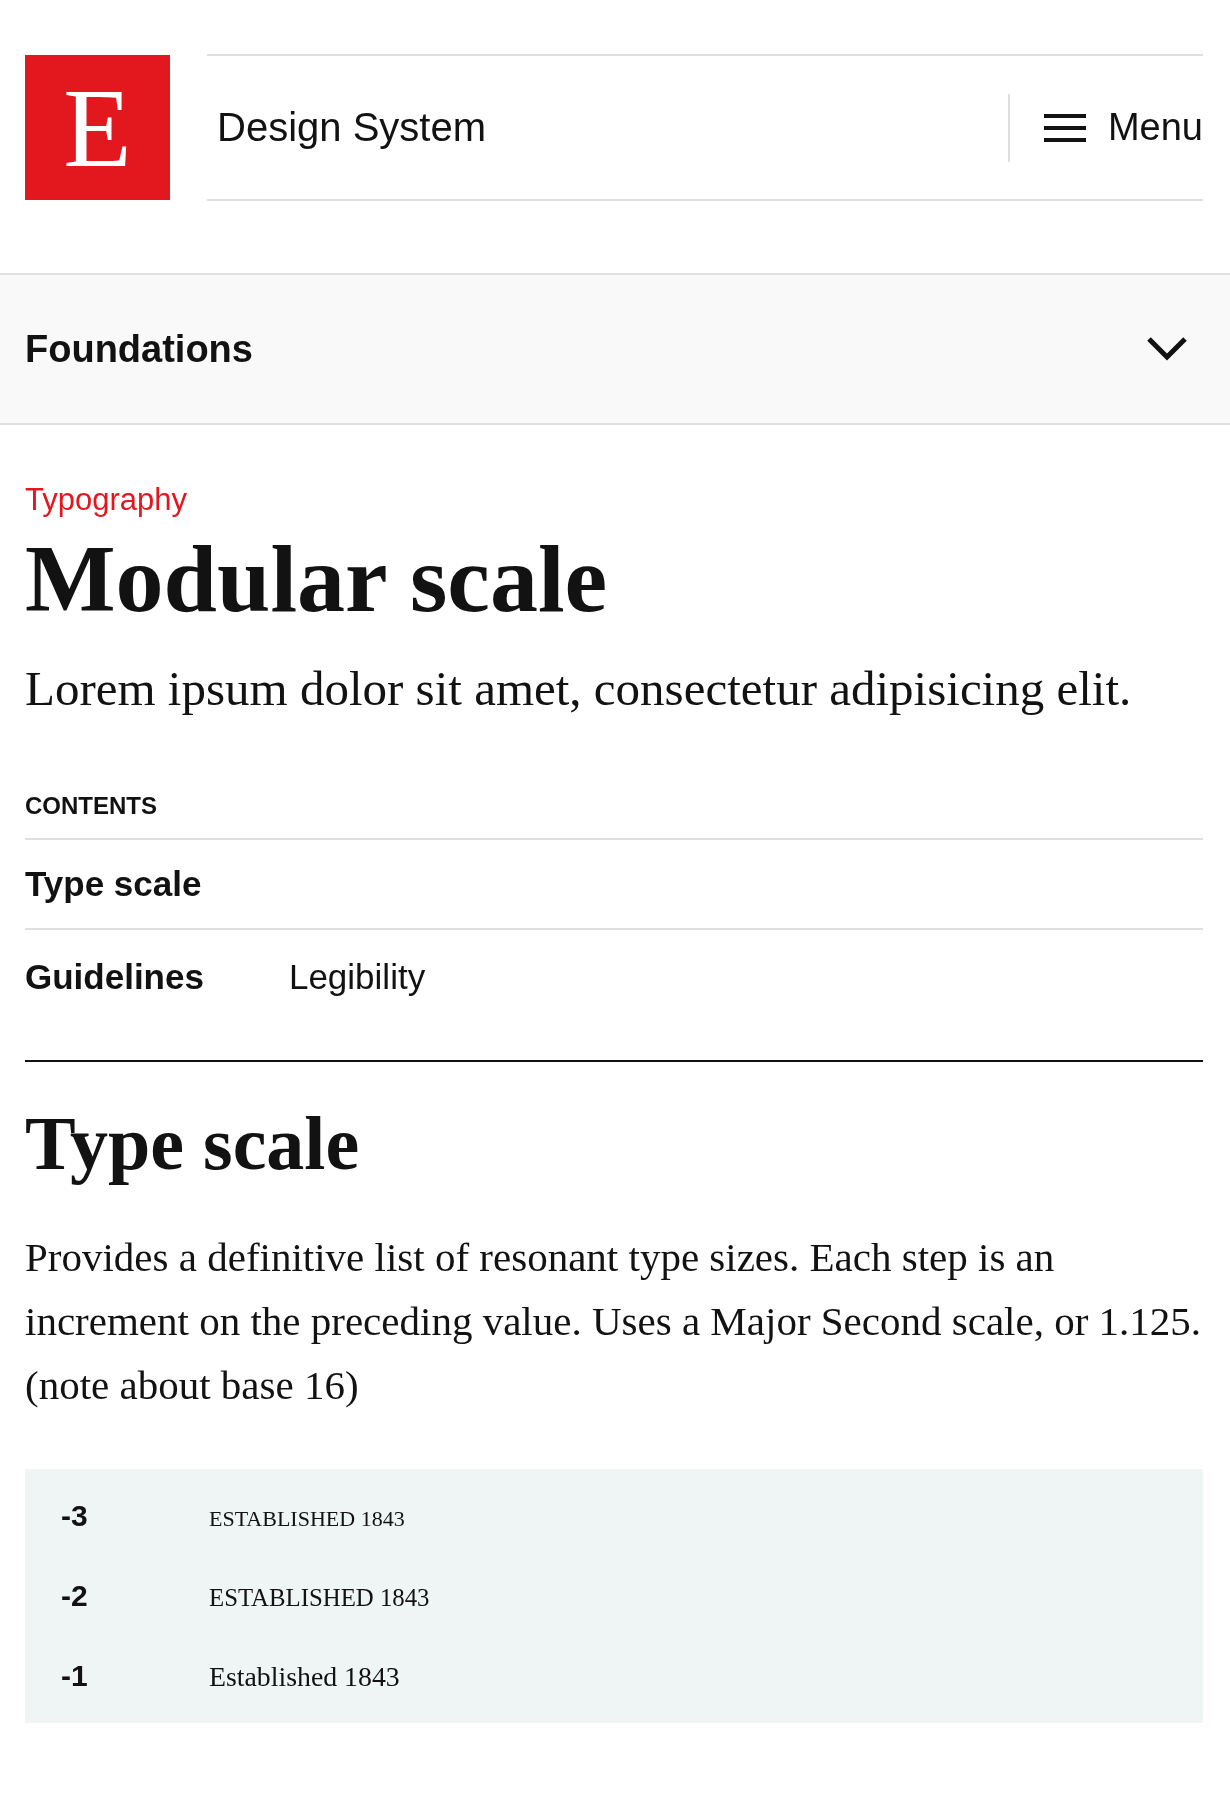 This screenshot has height=1800, width=1230. Describe the element at coordinates (75, 1516) in the screenshot. I see `step-number: -3` at that location.